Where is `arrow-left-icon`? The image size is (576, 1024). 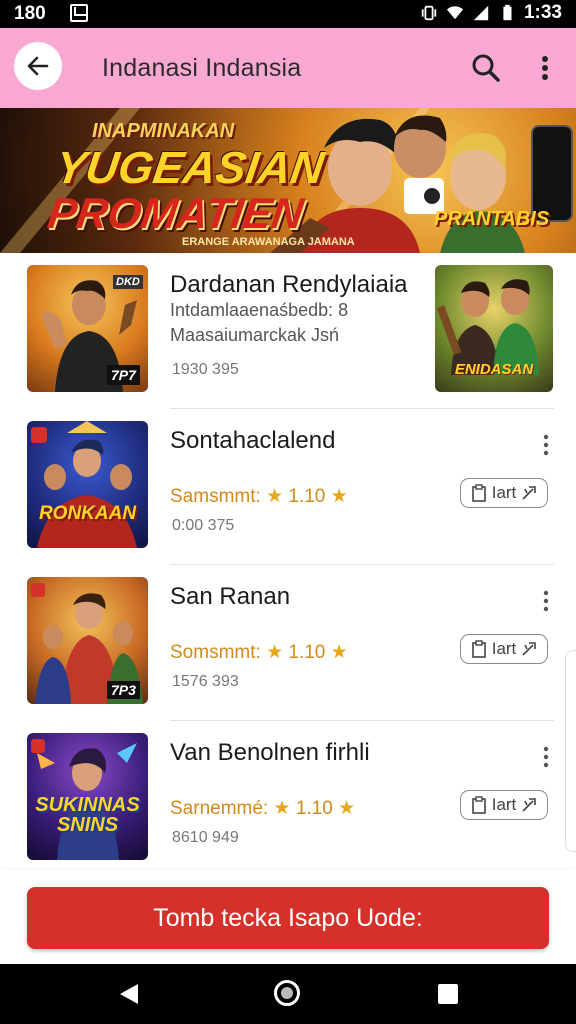
arrow-left-icon is located at coordinates (38, 66).